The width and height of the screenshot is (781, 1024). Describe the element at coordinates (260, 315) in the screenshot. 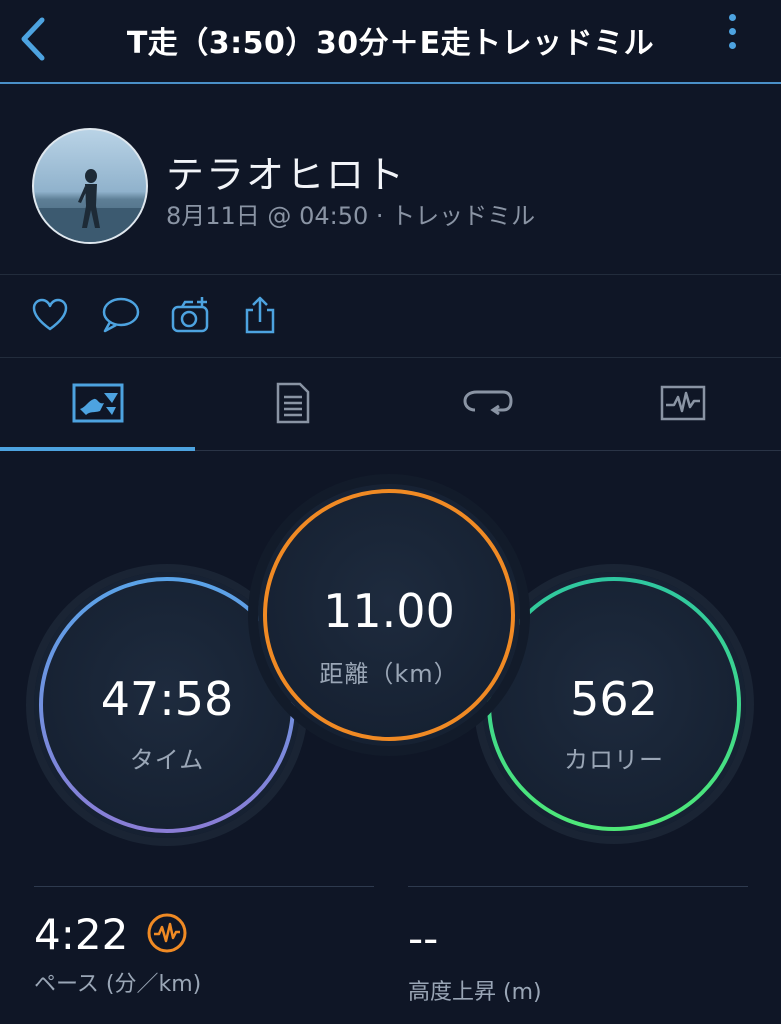

I see `share-icon` at that location.